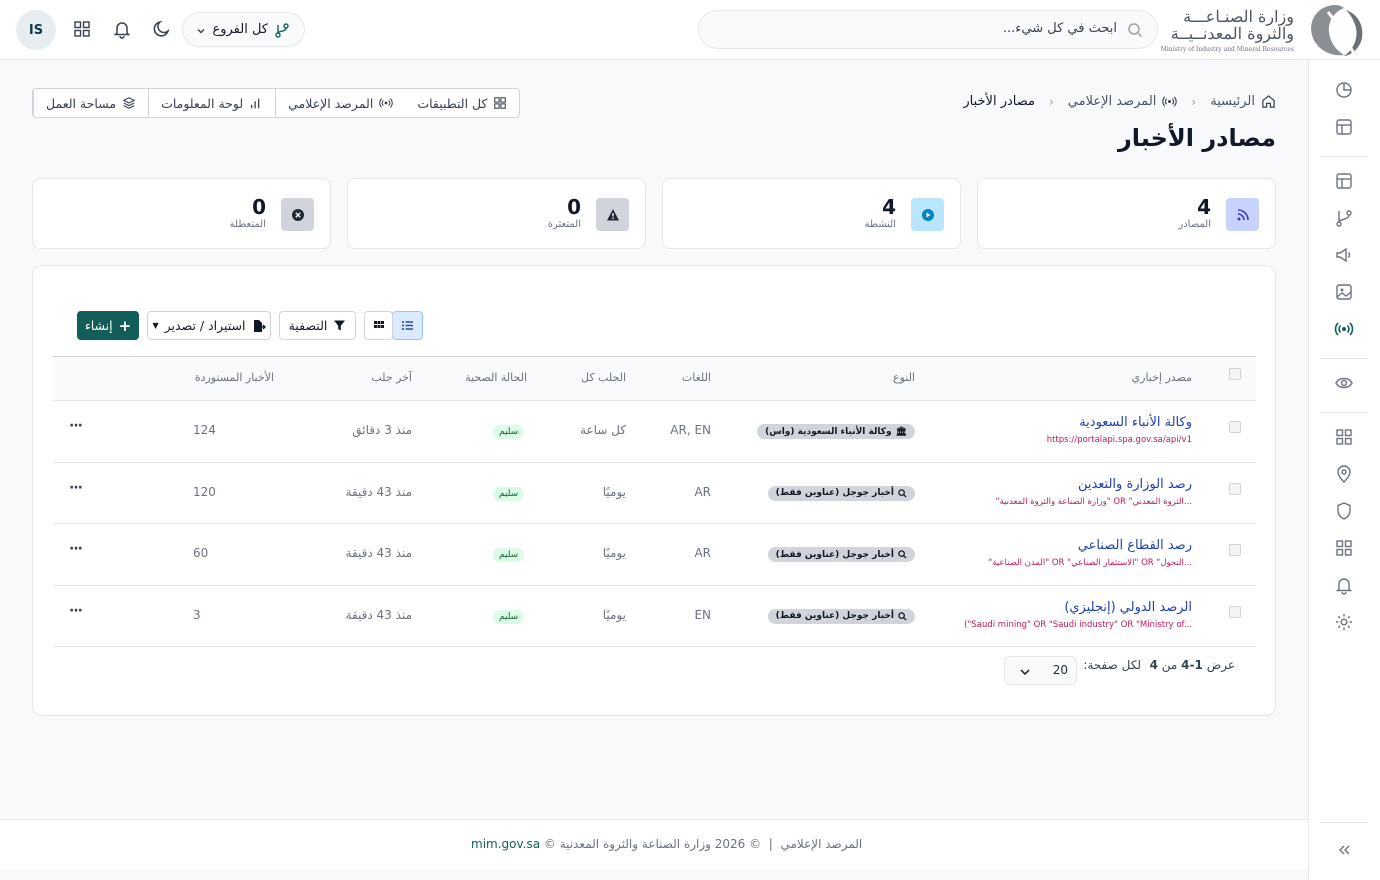 The width and height of the screenshot is (1380, 880). I want to click on image-icon, so click(1344, 292).